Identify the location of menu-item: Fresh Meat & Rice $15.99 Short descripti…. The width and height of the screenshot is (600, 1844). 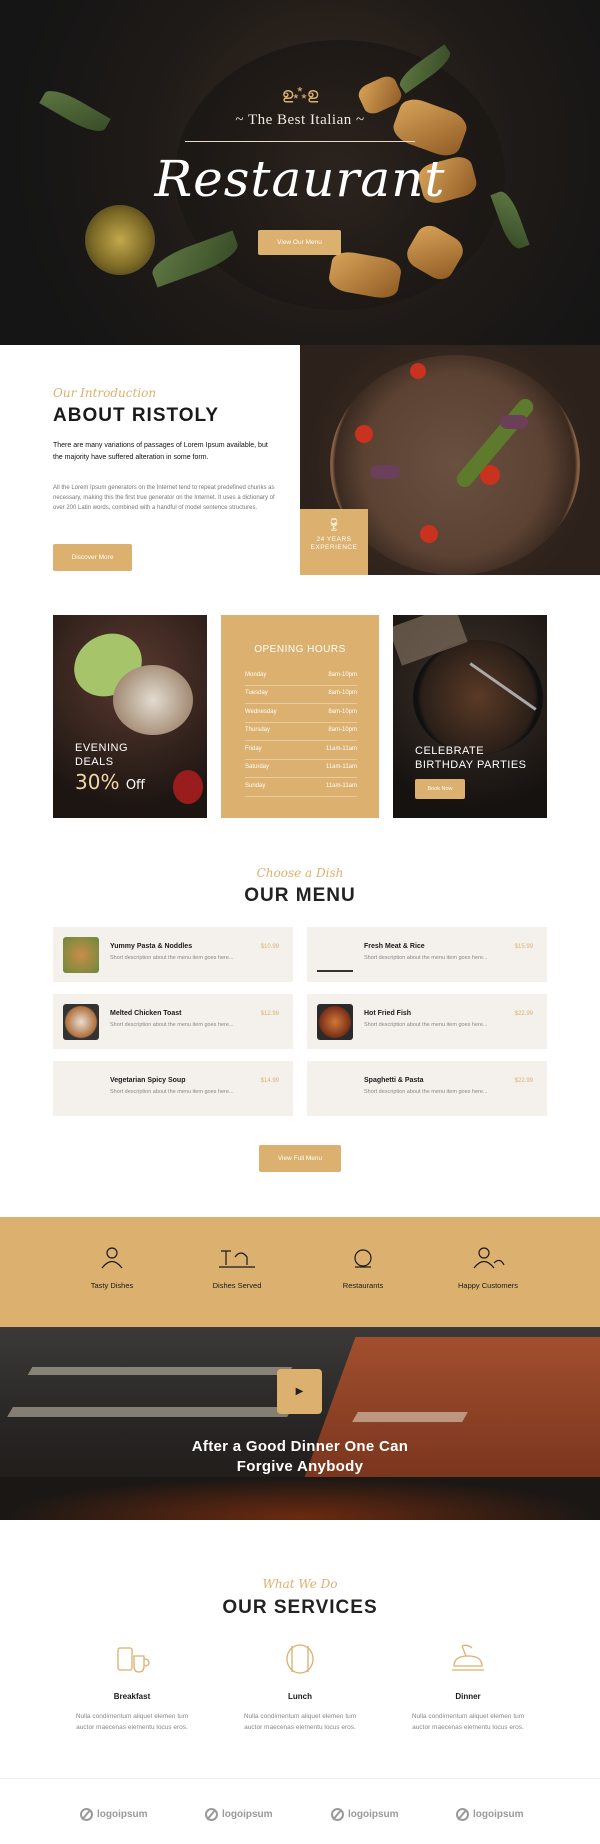
(427, 954).